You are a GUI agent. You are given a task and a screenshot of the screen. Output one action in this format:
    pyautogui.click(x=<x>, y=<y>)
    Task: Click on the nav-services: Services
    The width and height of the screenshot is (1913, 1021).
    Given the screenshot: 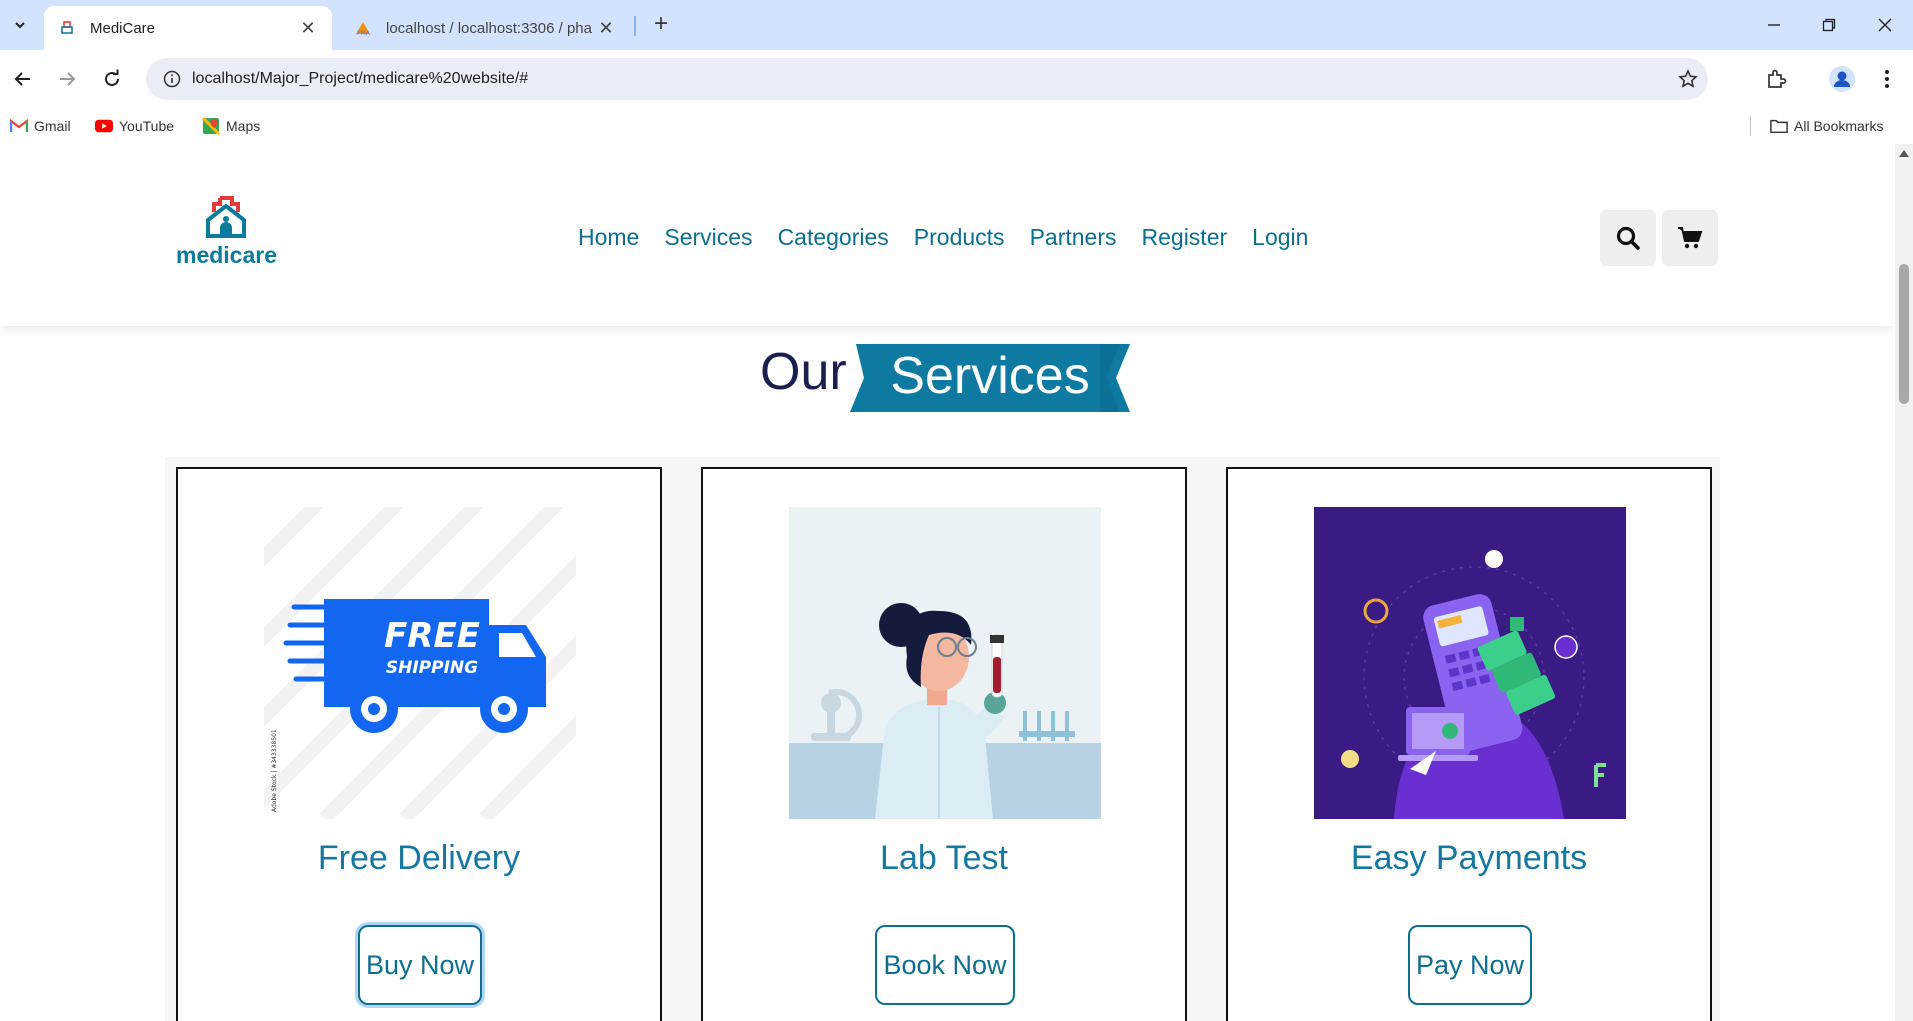 What is the action you would take?
    pyautogui.click(x=708, y=237)
    